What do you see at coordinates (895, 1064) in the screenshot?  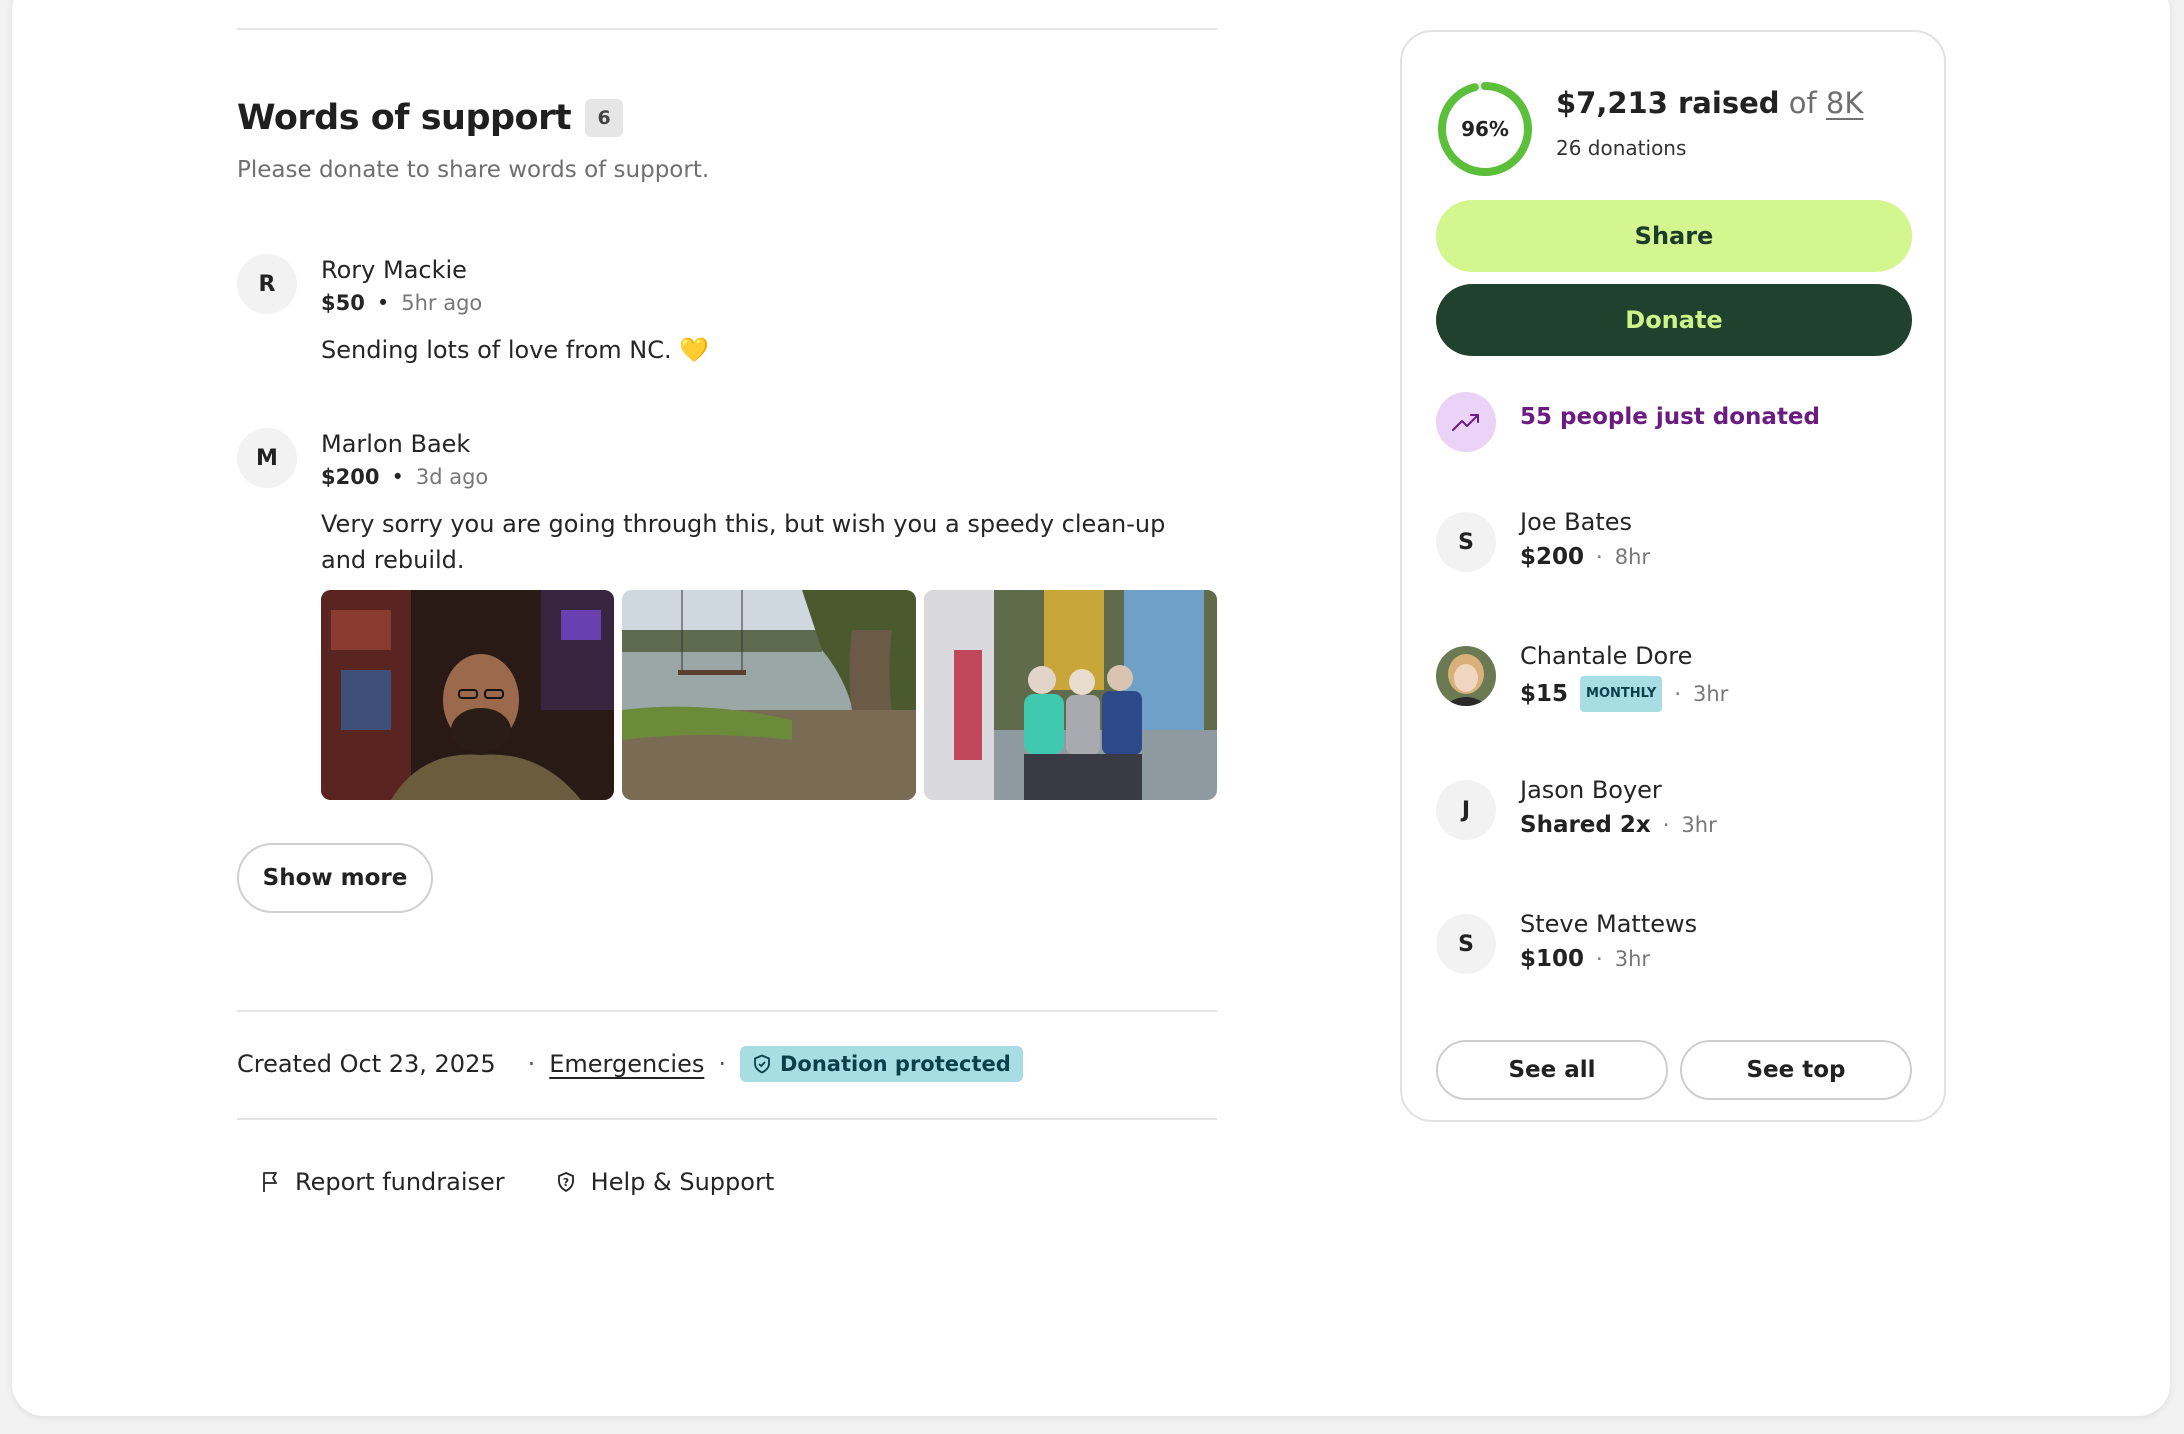 I see `protected-label: Donation protected` at bounding box center [895, 1064].